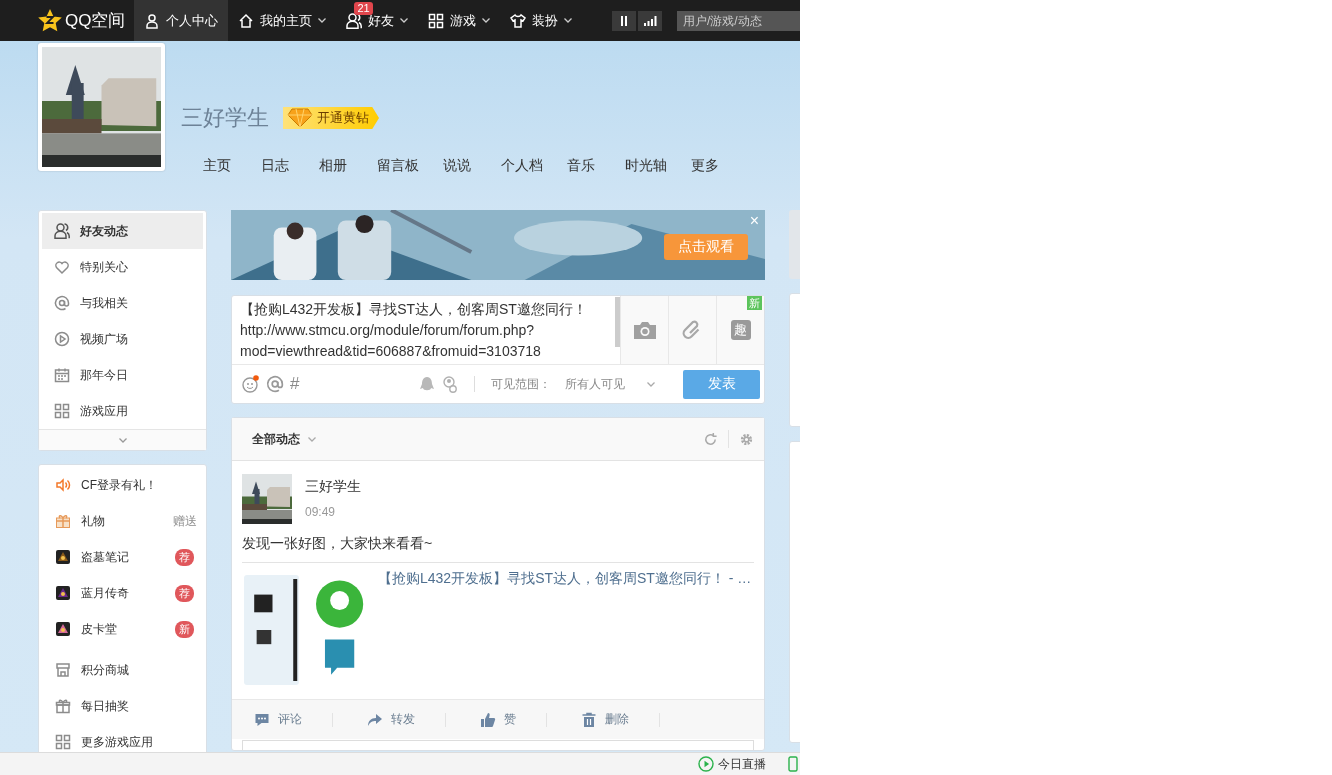  What do you see at coordinates (498, 745) in the screenshot?
I see `comment-field` at bounding box center [498, 745].